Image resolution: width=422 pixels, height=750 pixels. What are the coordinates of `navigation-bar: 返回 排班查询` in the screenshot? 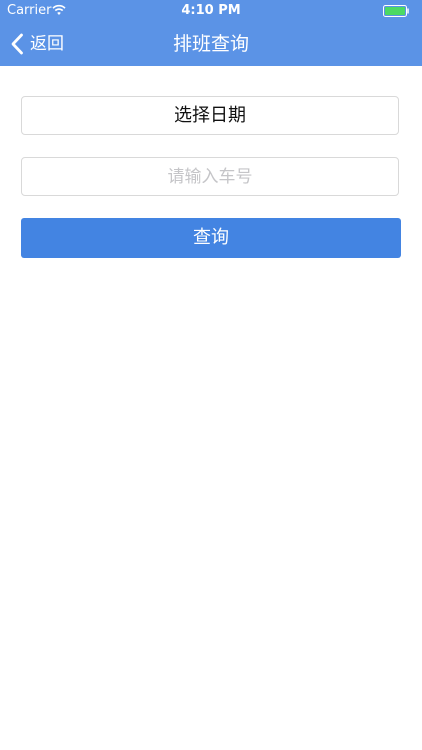 It's located at (211, 44).